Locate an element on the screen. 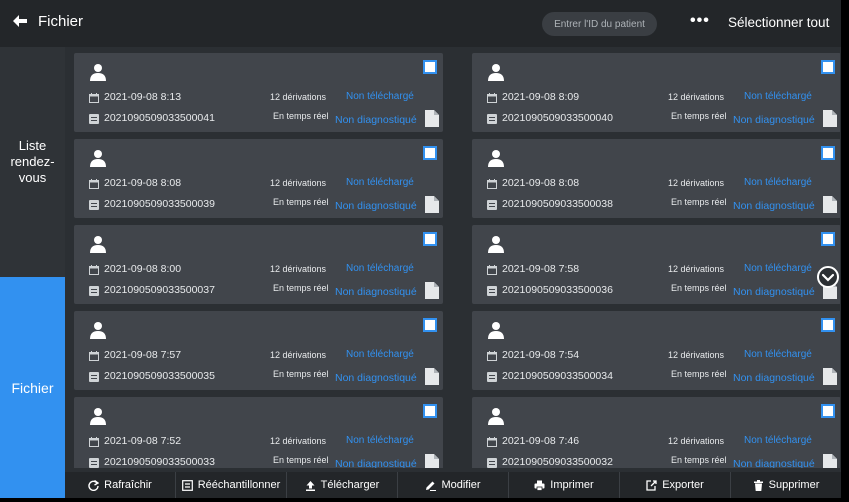 This screenshot has width=849, height=502. record-id: 2021090509033500035 is located at coordinates (159, 376).